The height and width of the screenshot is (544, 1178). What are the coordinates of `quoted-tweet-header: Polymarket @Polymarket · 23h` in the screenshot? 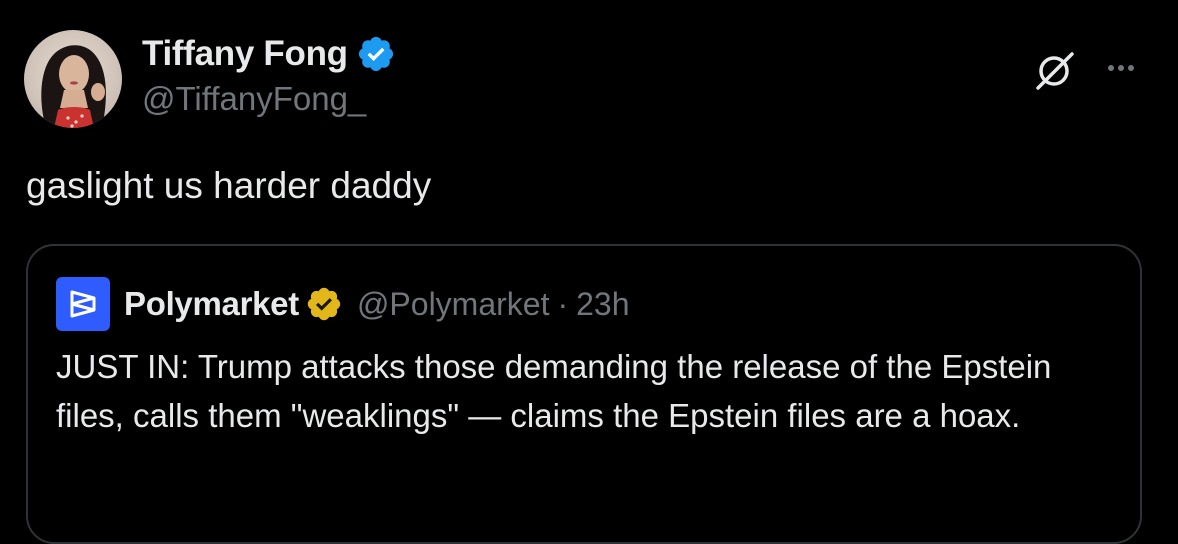 It's located at (343, 304).